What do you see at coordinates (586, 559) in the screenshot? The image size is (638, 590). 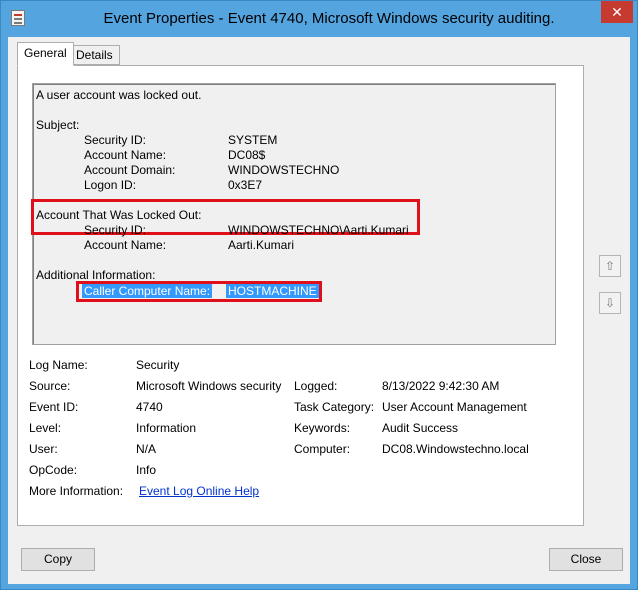 I see `close-button: Close` at bounding box center [586, 559].